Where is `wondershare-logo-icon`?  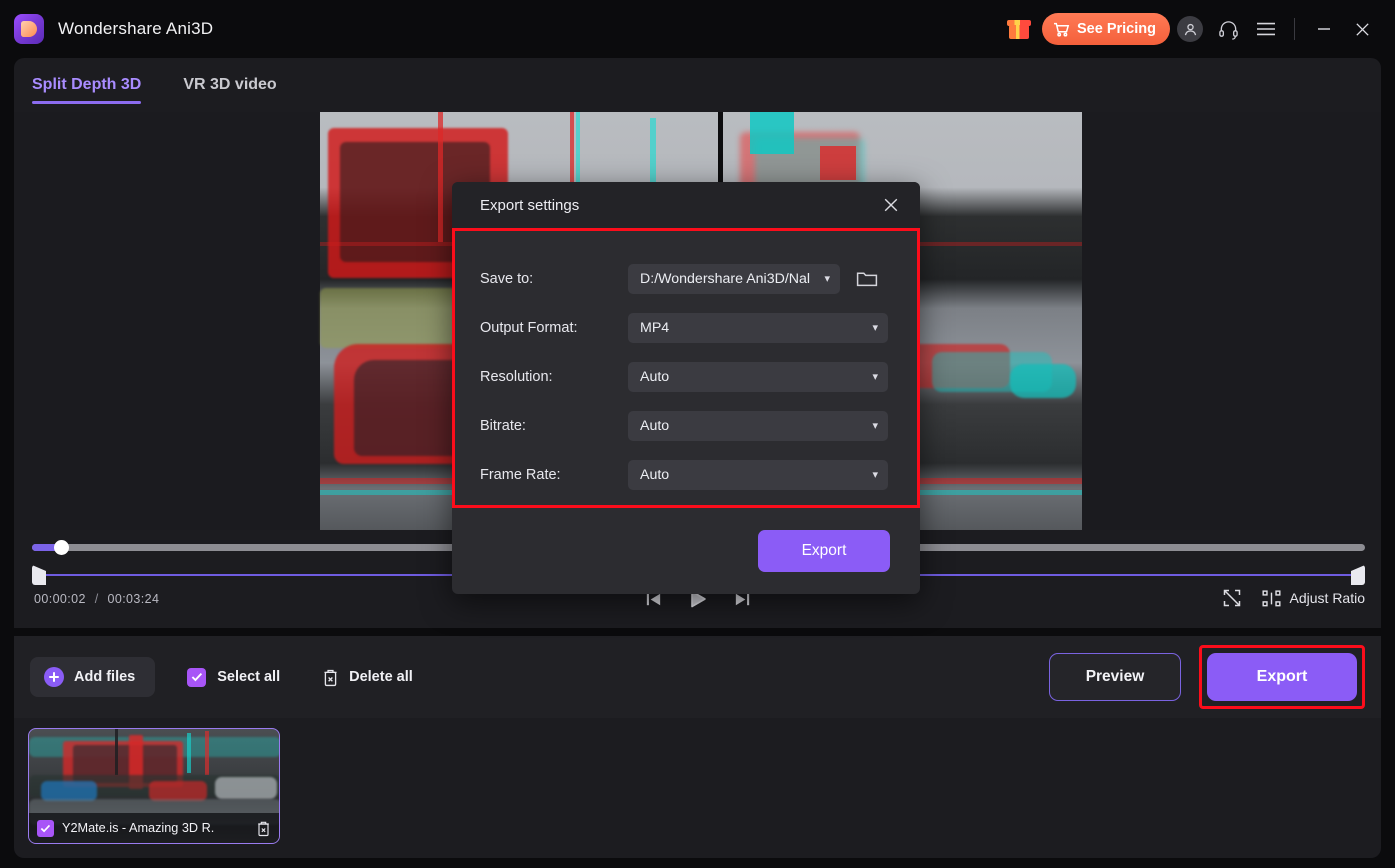
wondershare-logo-icon is located at coordinates (29, 29).